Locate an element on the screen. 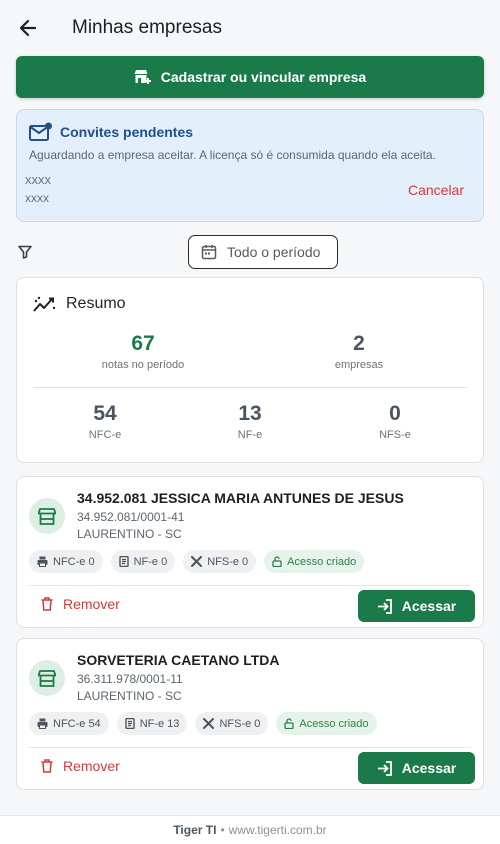 The width and height of the screenshot is (500, 844). summary-divider is located at coordinates (250, 387).